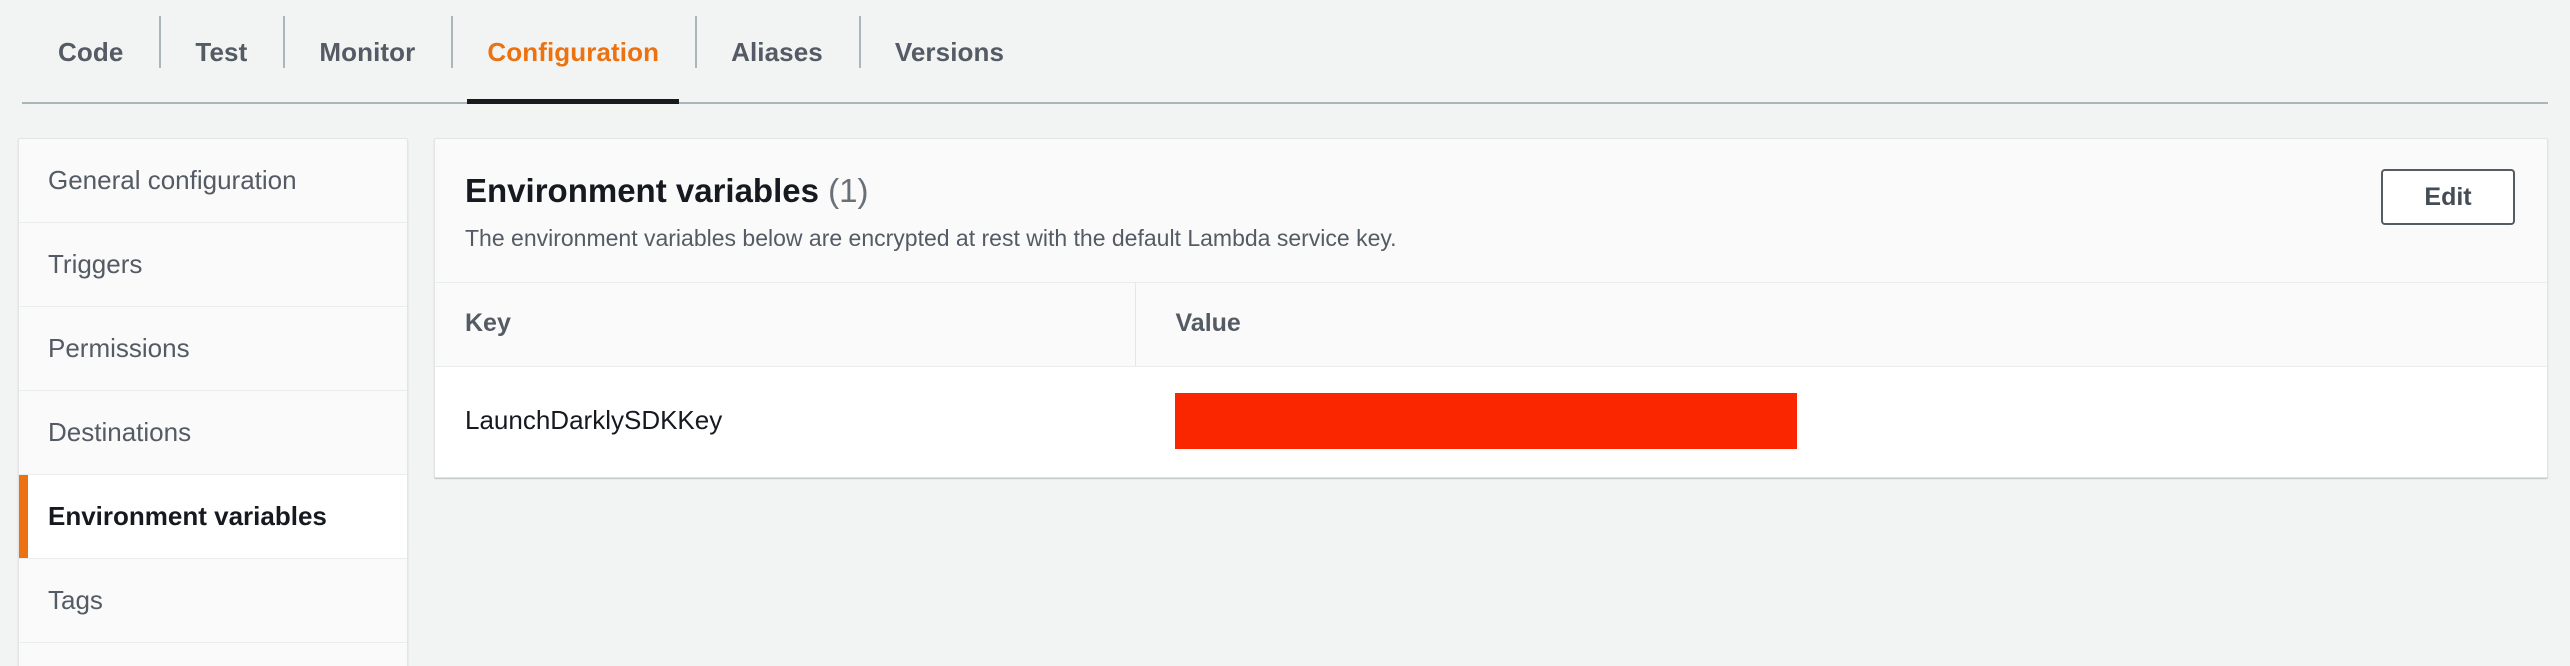  What do you see at coordinates (1840, 324) in the screenshot?
I see `column-header-value: Value` at bounding box center [1840, 324].